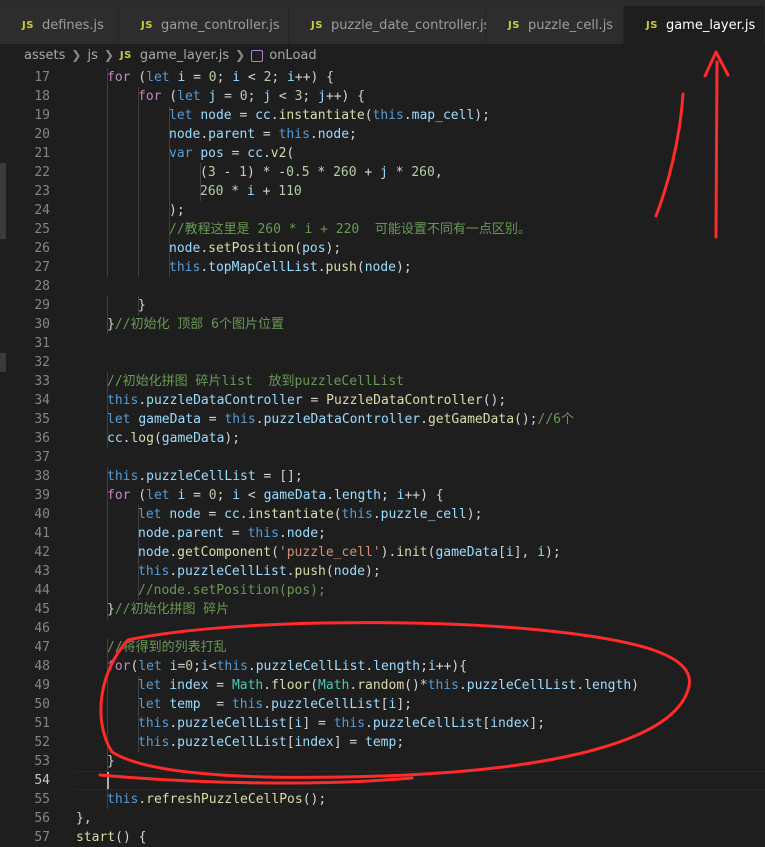  I want to click on breadcrumb-item-file: game_layer.js, so click(184, 55).